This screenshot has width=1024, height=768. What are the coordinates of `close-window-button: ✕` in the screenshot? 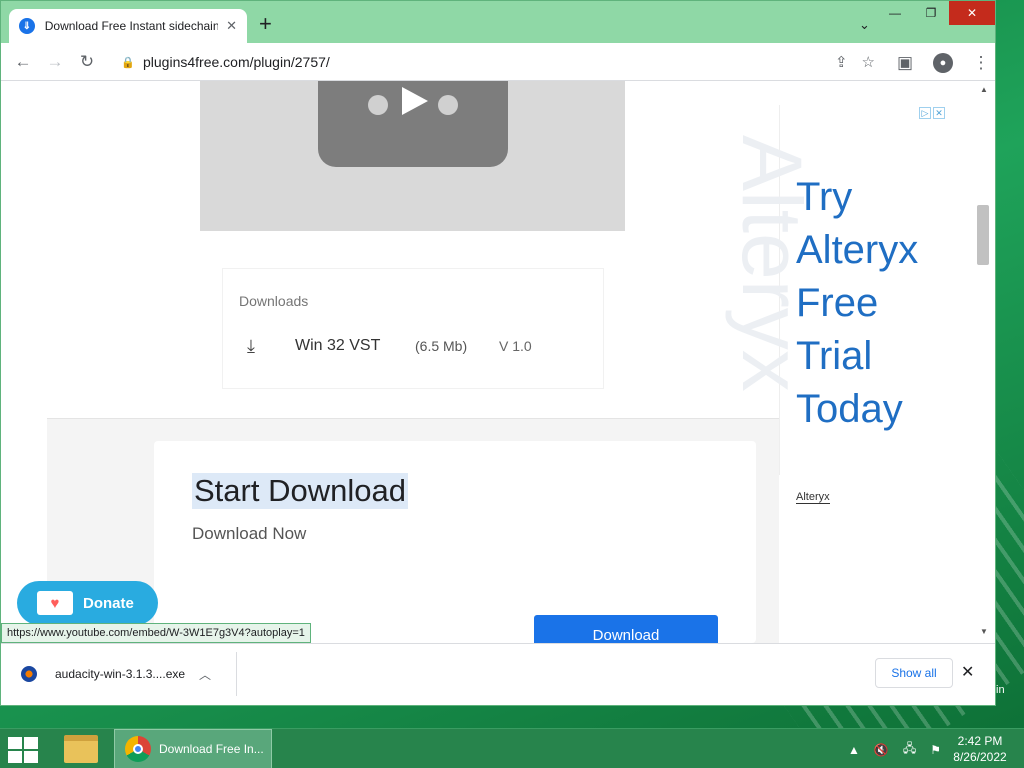 It's located at (972, 13).